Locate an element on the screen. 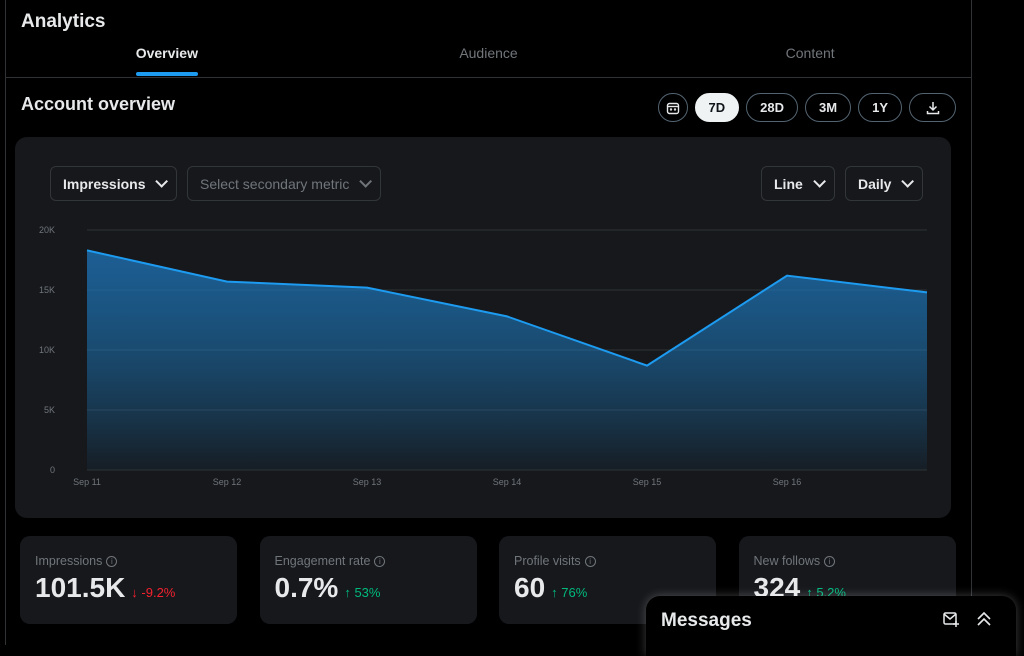  calendar-button is located at coordinates (672, 107).